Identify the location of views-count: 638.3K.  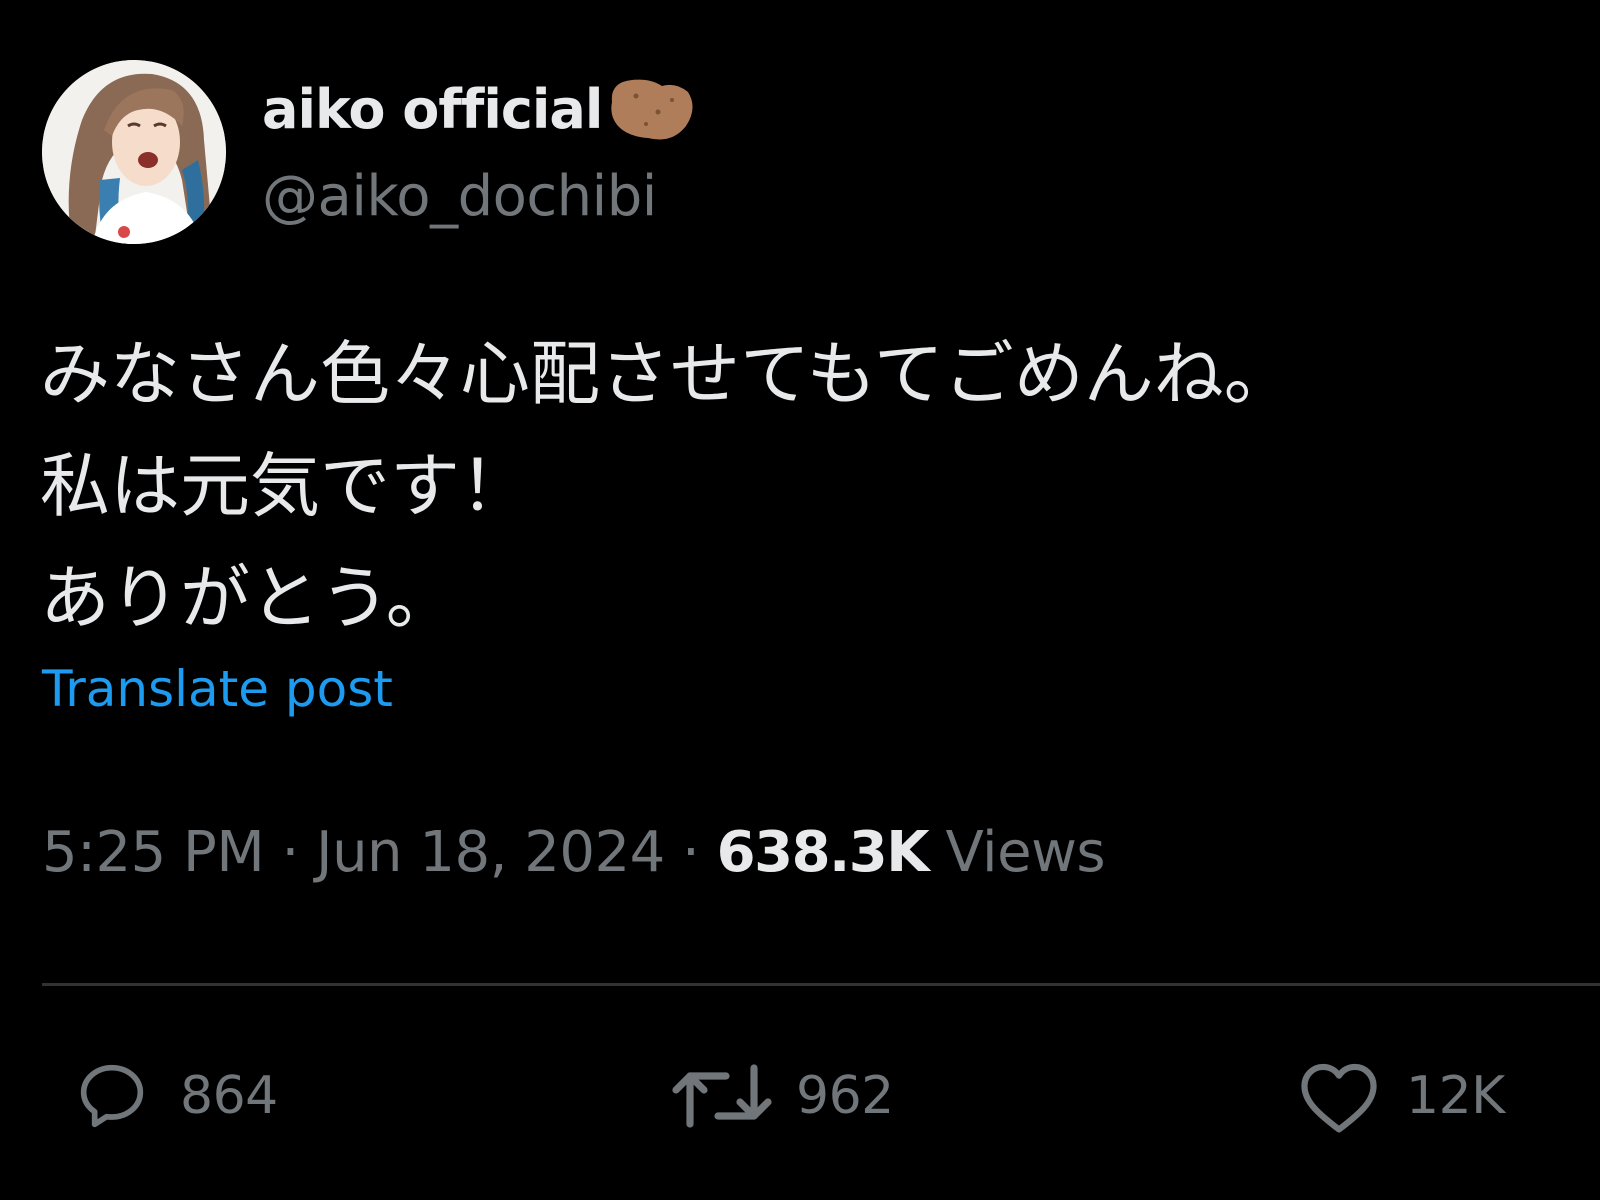
(823, 852).